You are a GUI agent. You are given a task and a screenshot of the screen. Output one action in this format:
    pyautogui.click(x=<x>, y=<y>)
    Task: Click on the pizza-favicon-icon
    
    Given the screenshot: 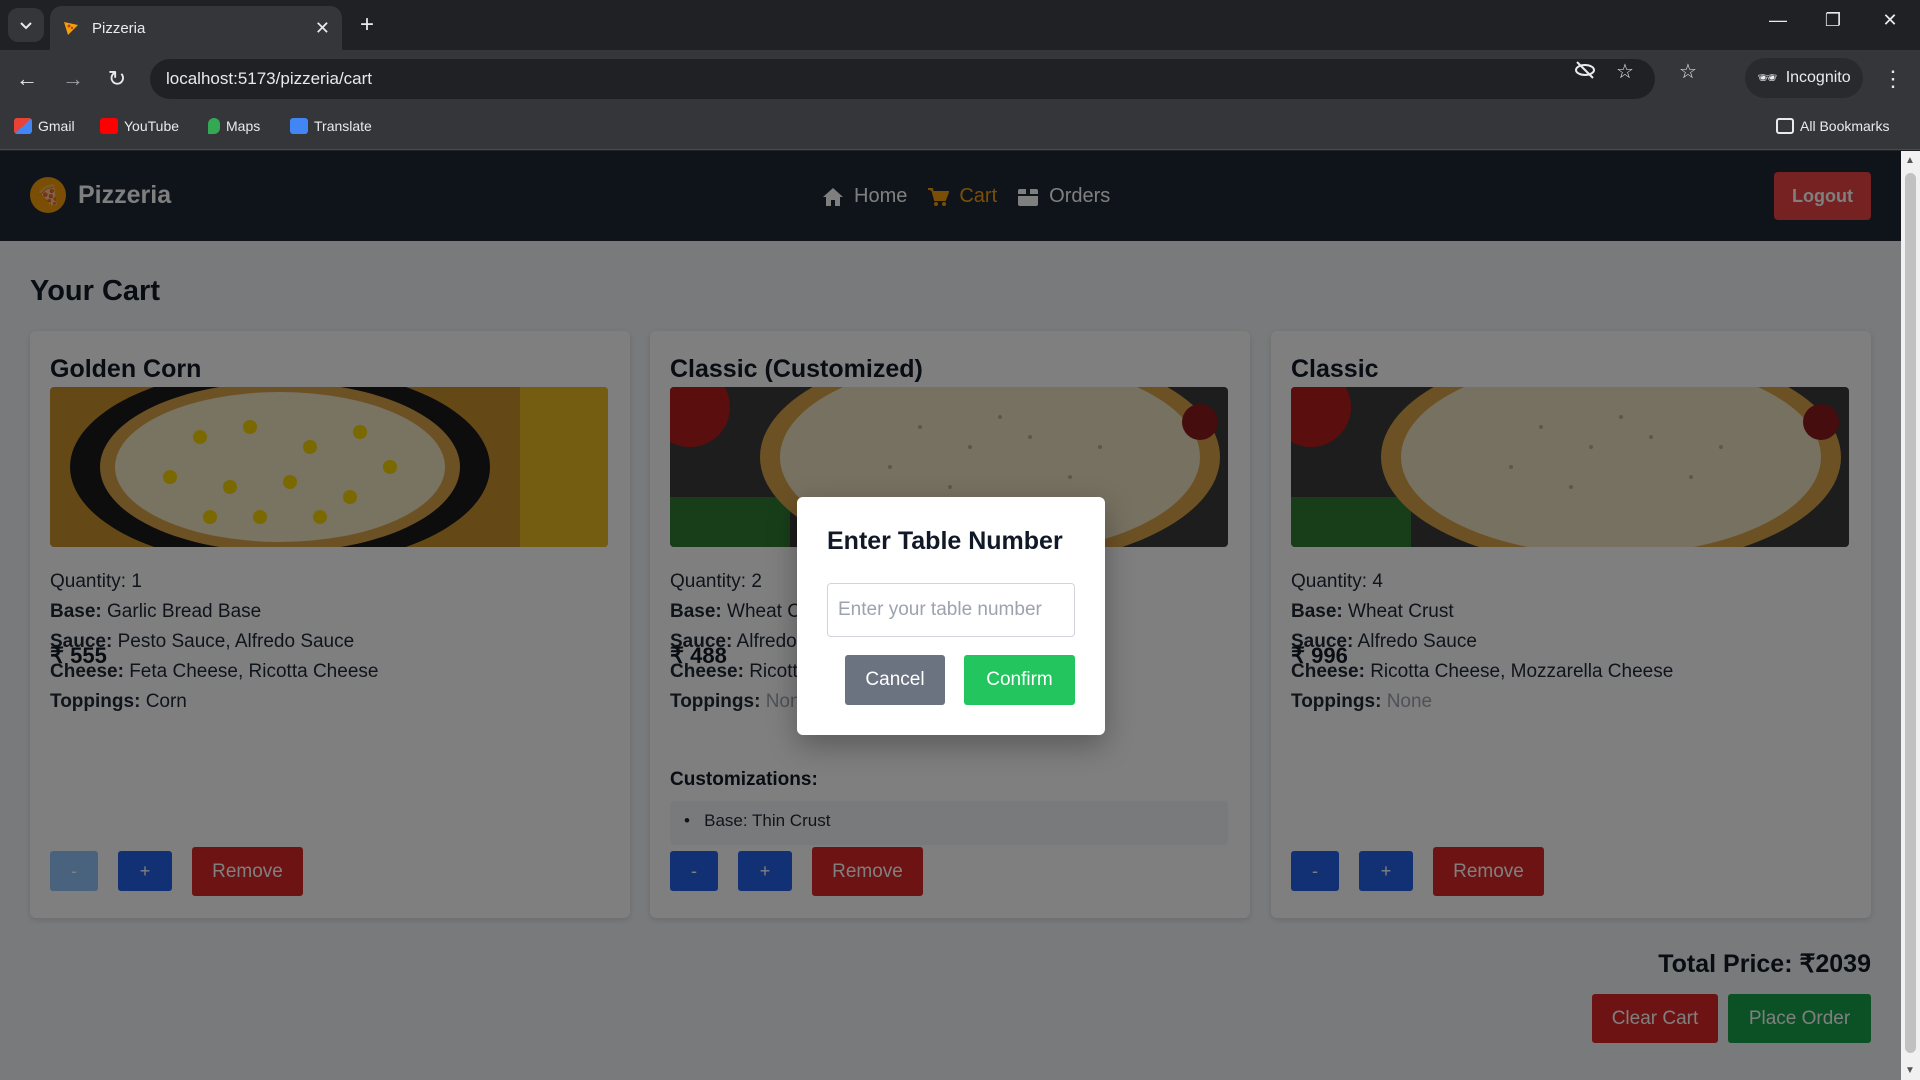 What is the action you would take?
    pyautogui.click(x=71, y=28)
    